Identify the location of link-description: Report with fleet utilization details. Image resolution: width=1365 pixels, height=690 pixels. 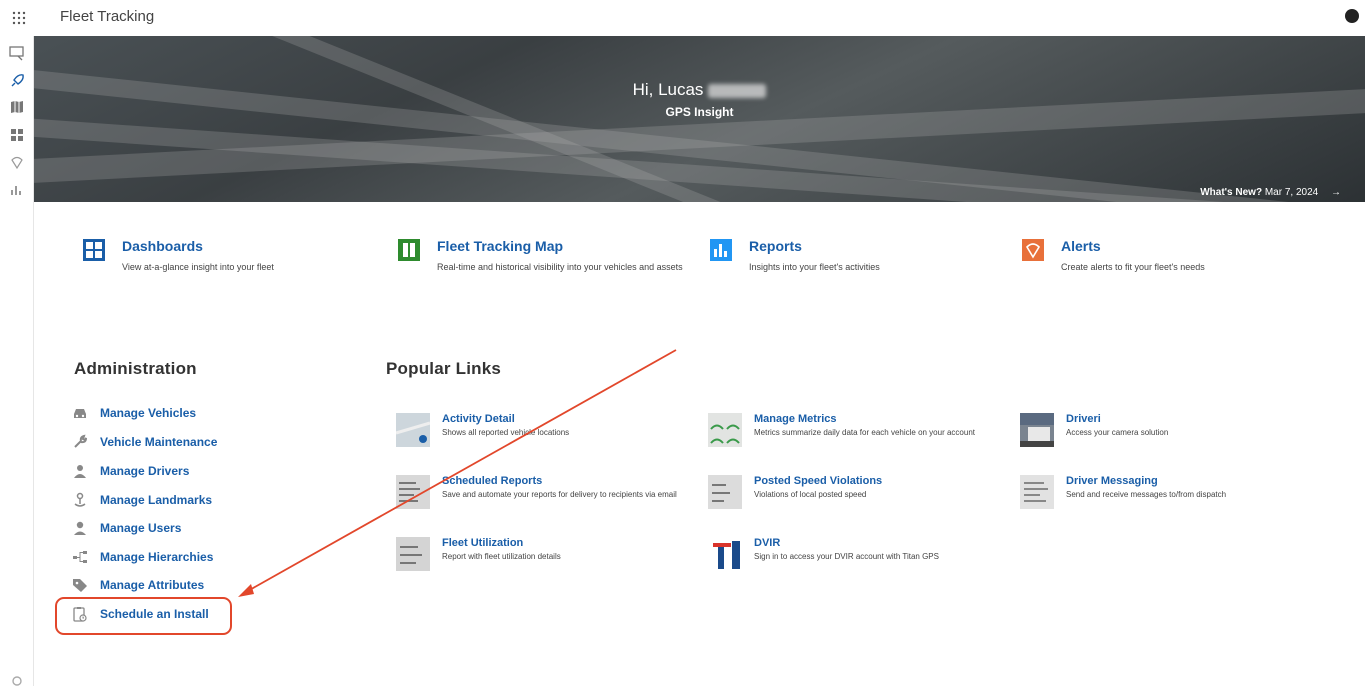
(501, 556).